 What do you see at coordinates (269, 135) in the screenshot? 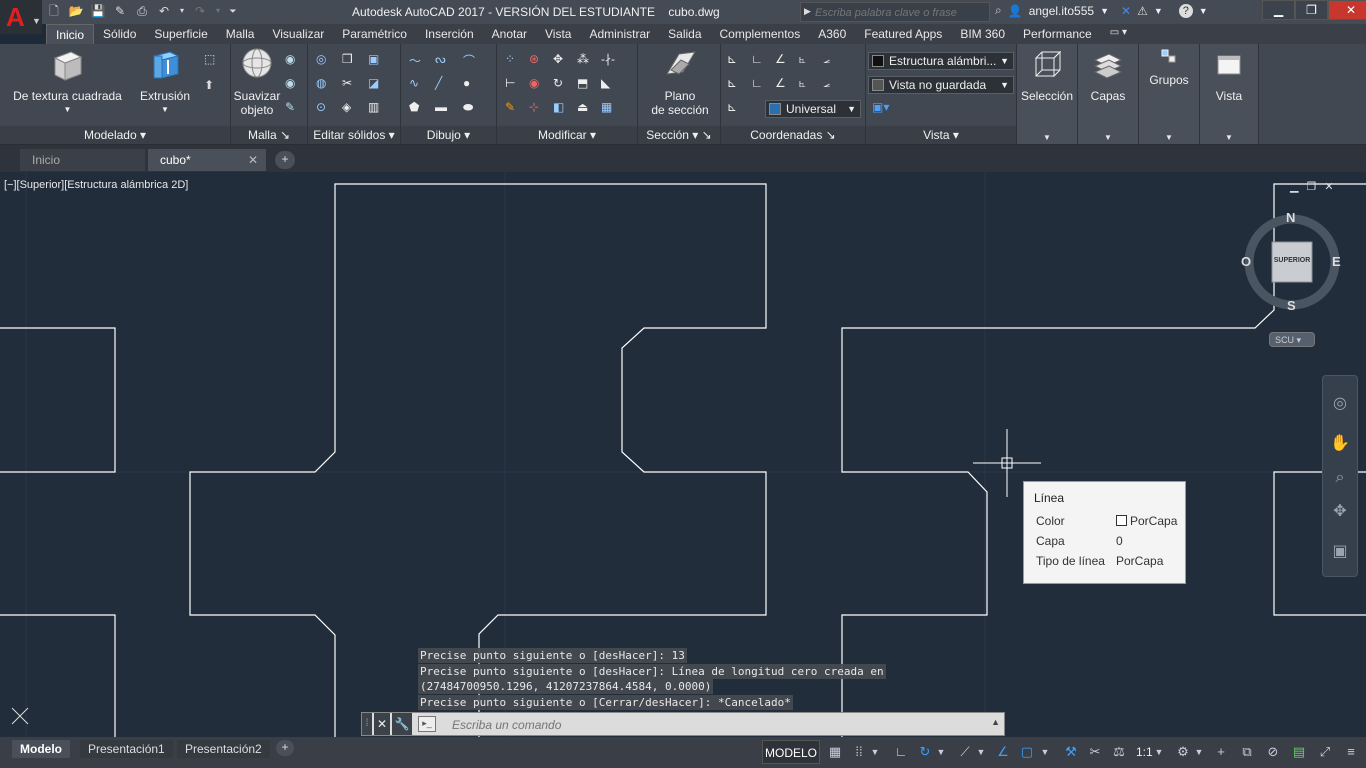
I see `panel-label-malla: Malla ↘` at bounding box center [269, 135].